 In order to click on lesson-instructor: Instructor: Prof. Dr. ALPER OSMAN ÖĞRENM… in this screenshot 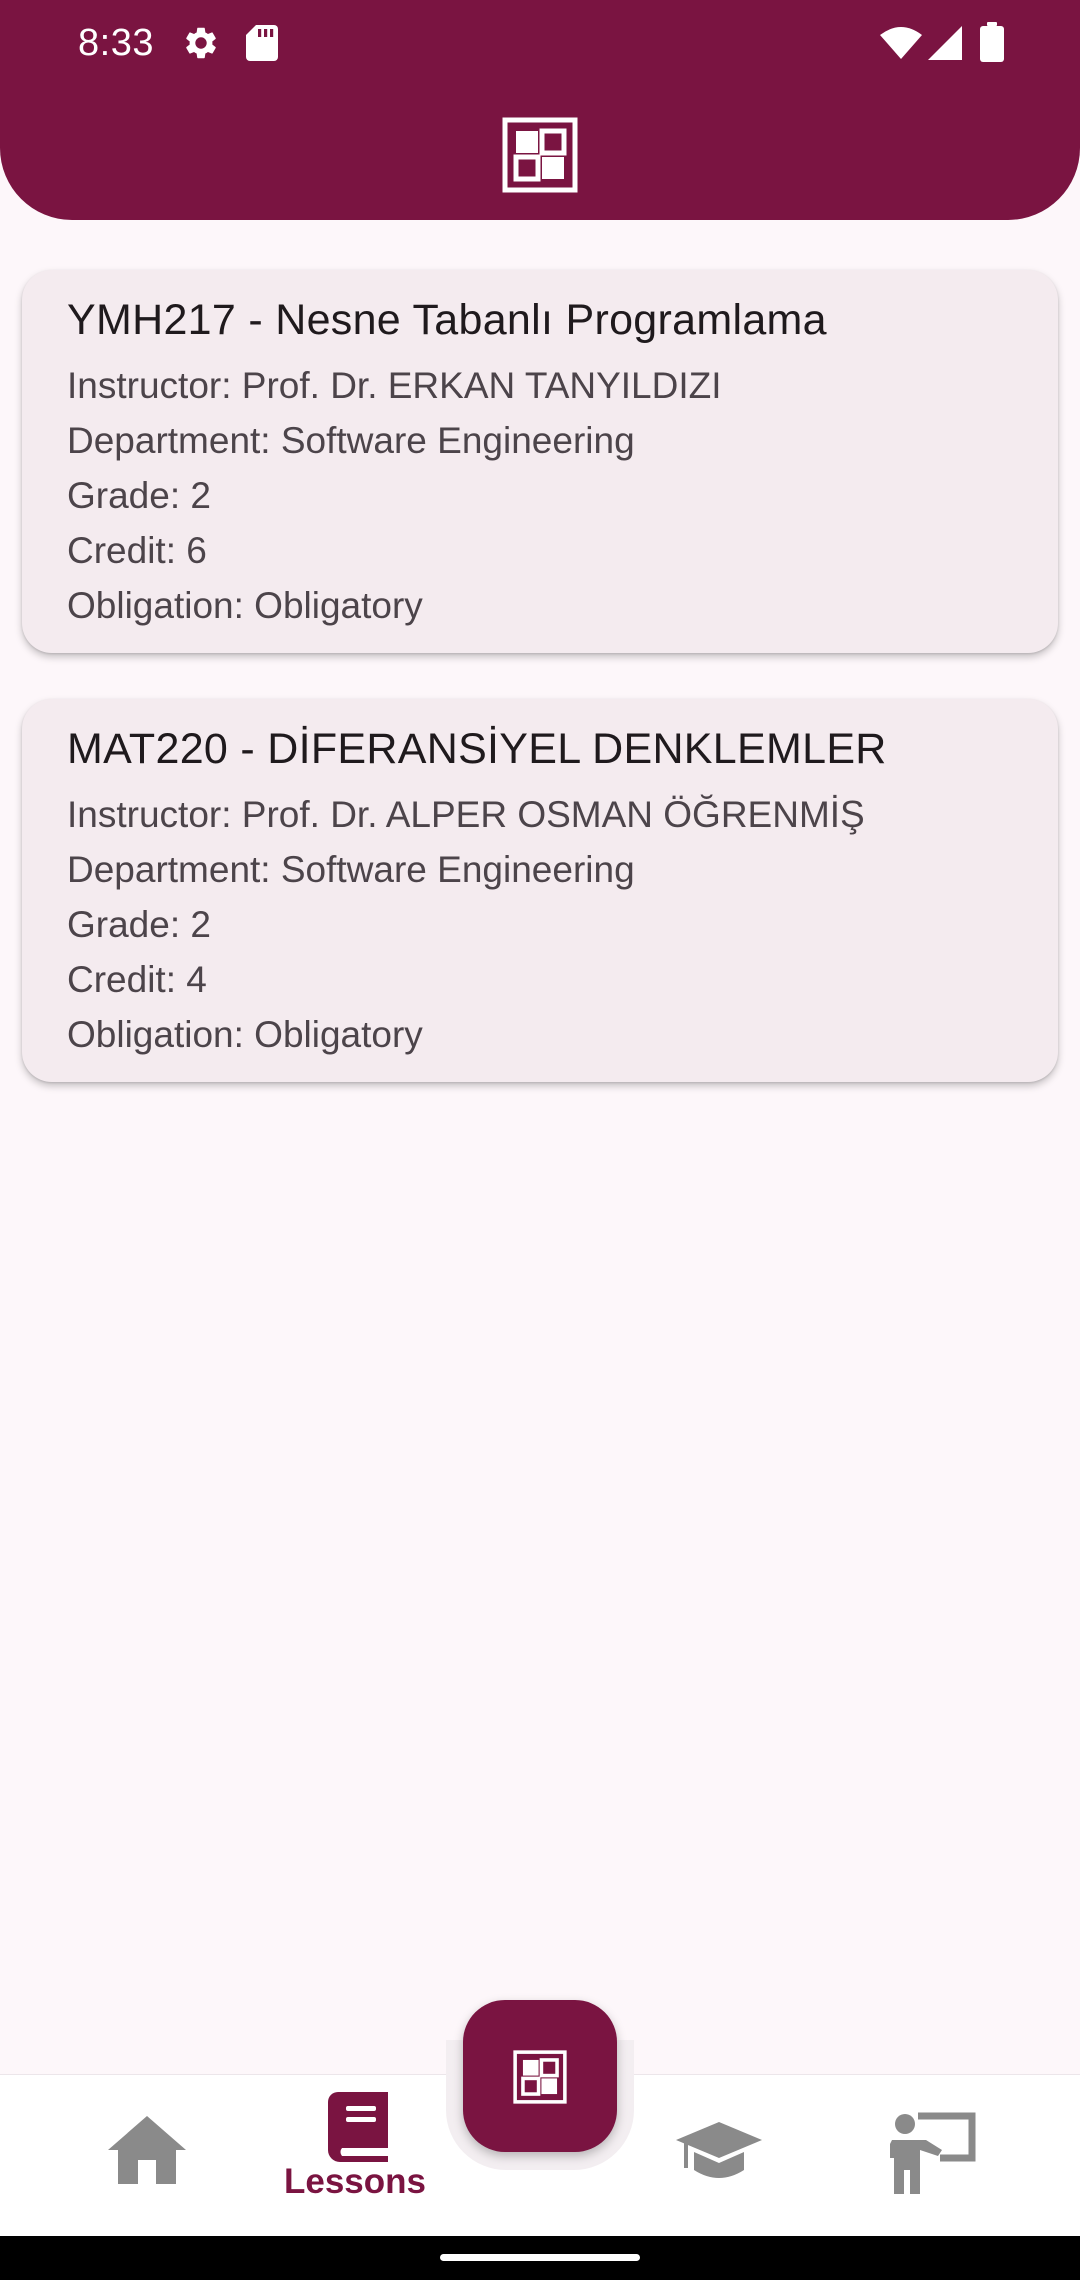, I will do `click(466, 814)`.